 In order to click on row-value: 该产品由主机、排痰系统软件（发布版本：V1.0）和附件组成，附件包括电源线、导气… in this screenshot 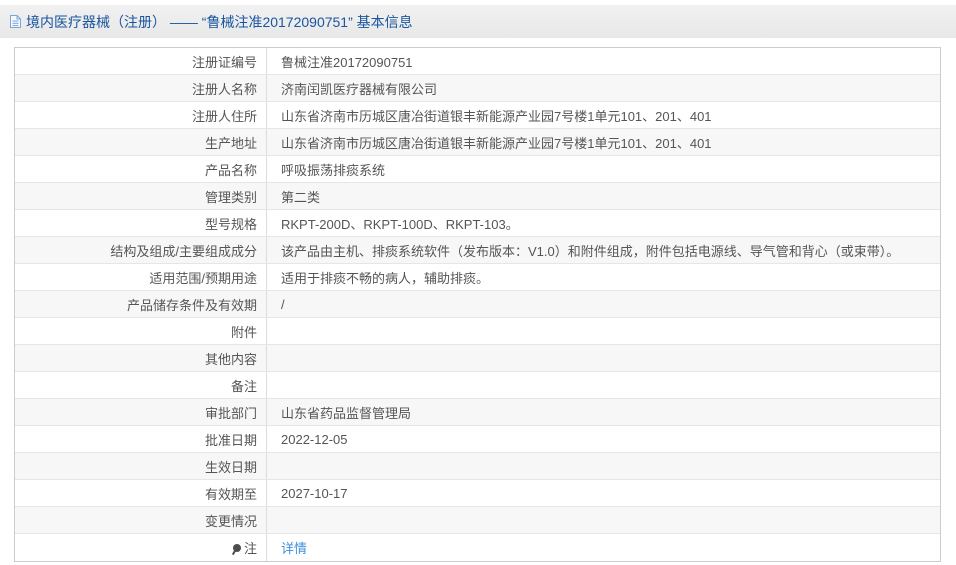, I will do `click(590, 251)`.